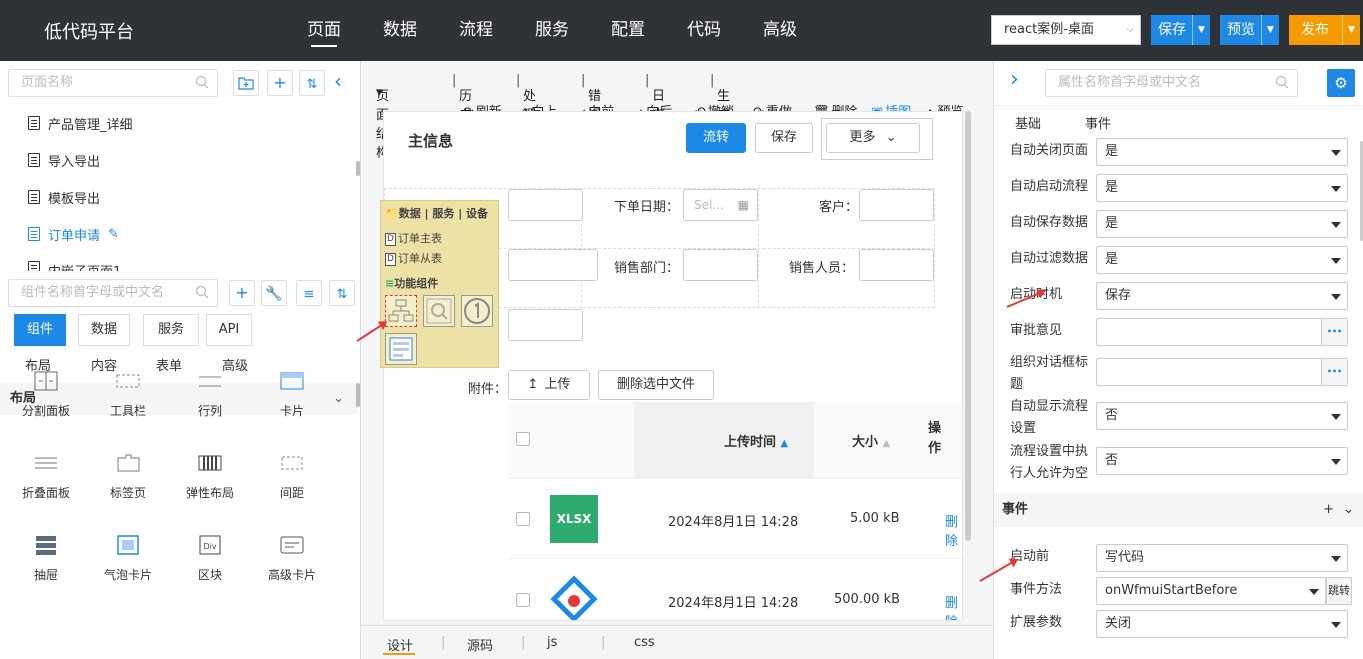 The width and height of the screenshot is (1363, 659). What do you see at coordinates (552, 30) in the screenshot?
I see `nav-item: 服务` at bounding box center [552, 30].